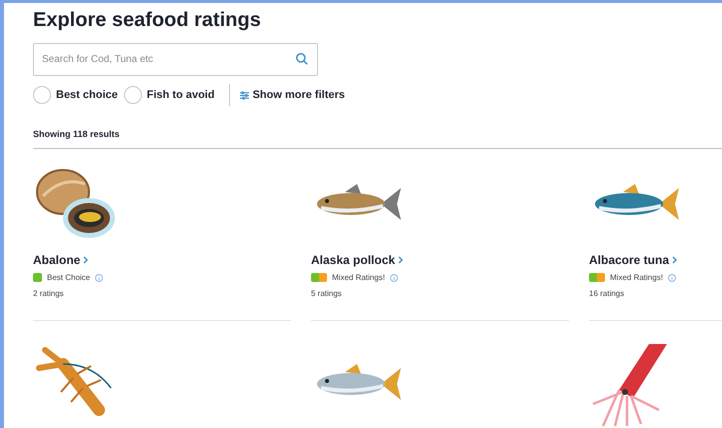 The image size is (722, 428). Describe the element at coordinates (48, 294) in the screenshot. I see `ratings-count: 2 ratings` at that location.